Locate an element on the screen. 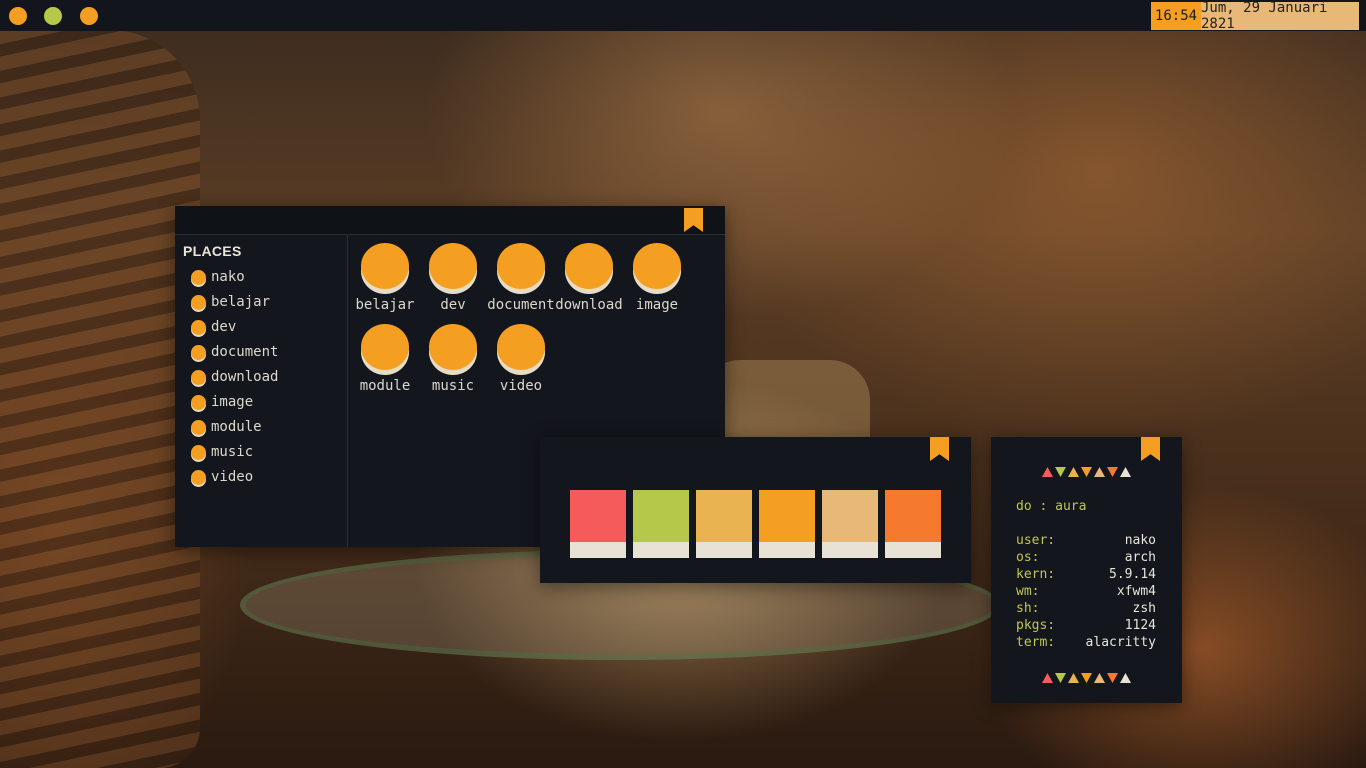  info-key: user: is located at coordinates (1036, 540).